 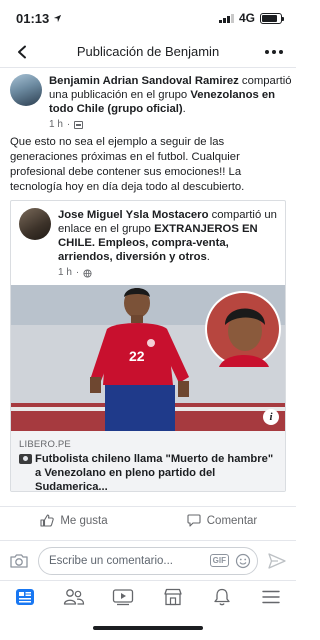 I want to click on shared-time-row: 1 h ·, so click(x=169, y=273).